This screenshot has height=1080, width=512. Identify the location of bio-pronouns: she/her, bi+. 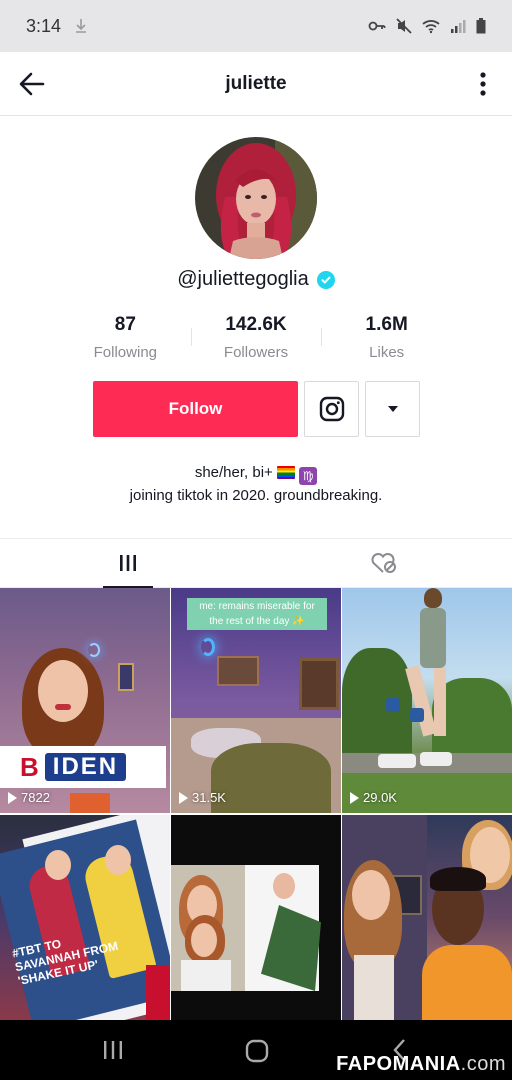
(233, 472).